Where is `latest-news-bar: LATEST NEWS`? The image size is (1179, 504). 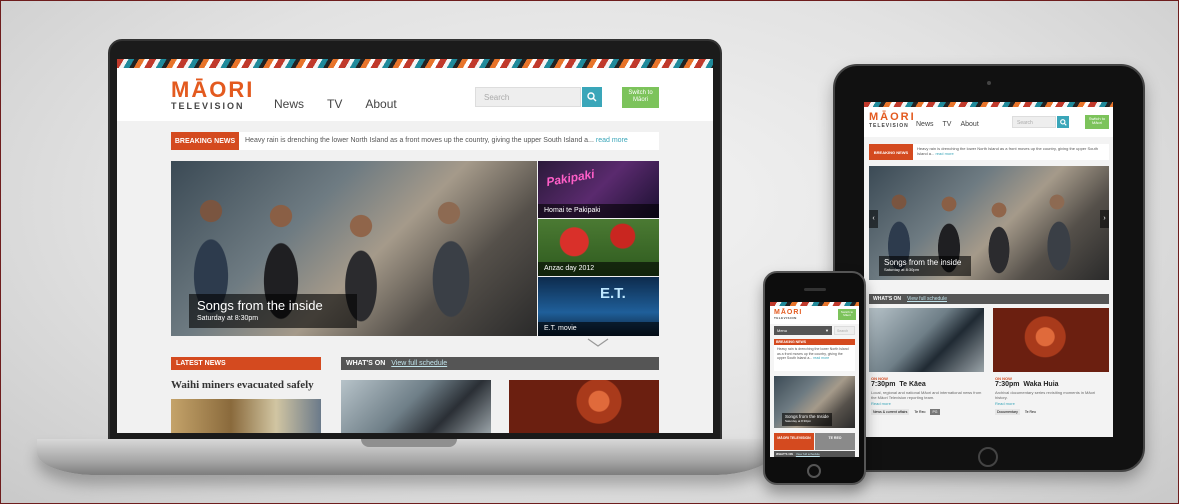 latest-news-bar: LATEST NEWS is located at coordinates (246, 363).